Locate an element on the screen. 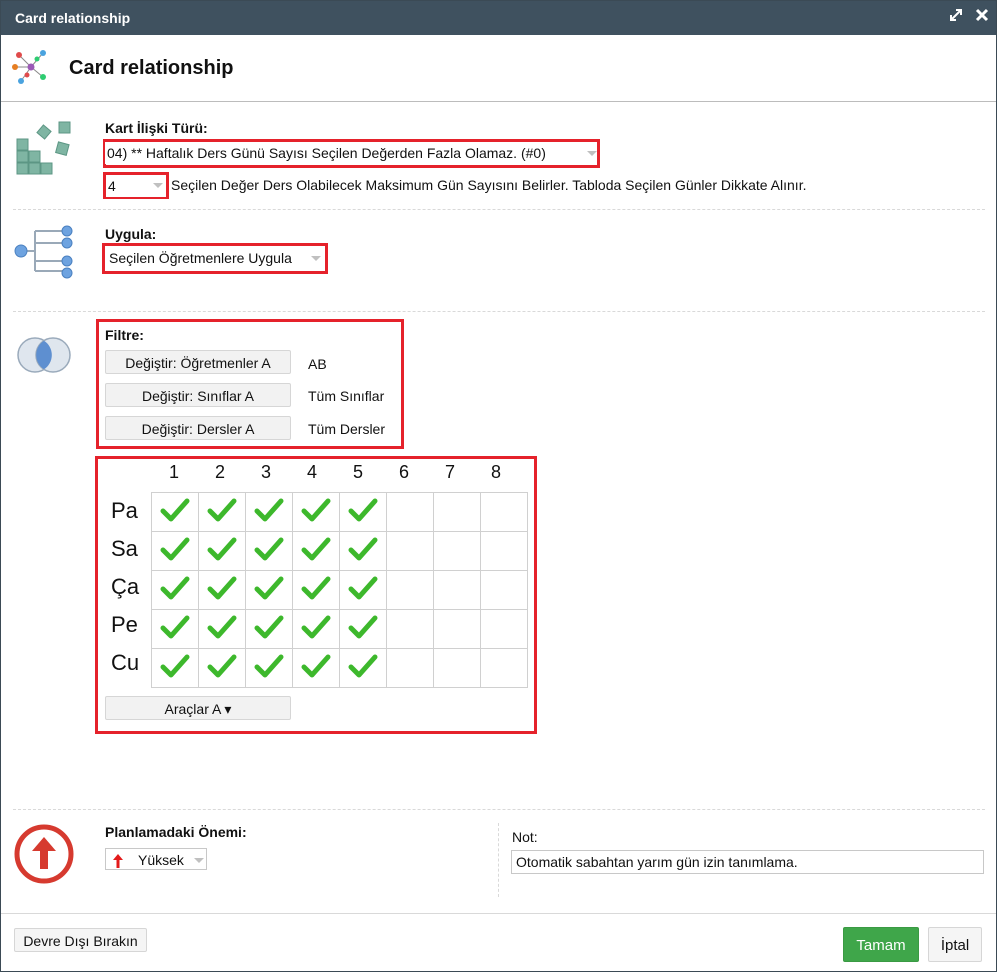 The image size is (997, 972). count-value: 4 is located at coordinates (112, 186).